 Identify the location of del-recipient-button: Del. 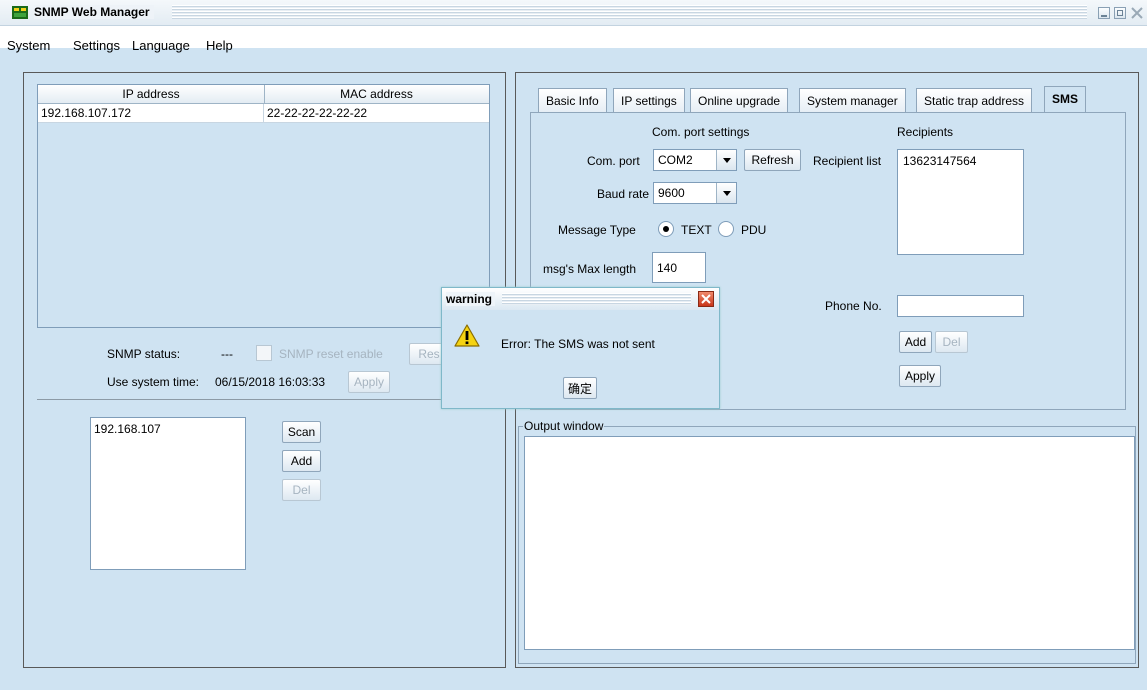
(951, 342).